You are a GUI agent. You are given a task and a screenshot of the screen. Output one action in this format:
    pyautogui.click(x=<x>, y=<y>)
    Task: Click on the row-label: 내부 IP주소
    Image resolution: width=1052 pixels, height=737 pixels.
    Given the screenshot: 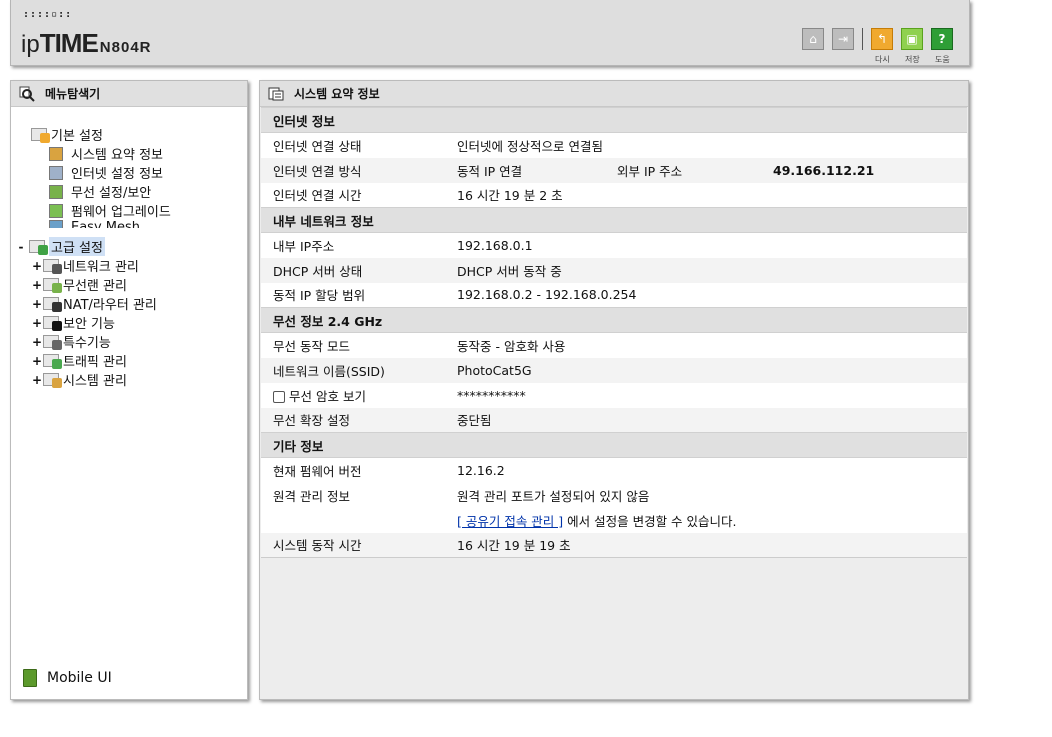 What is the action you would take?
    pyautogui.click(x=353, y=245)
    